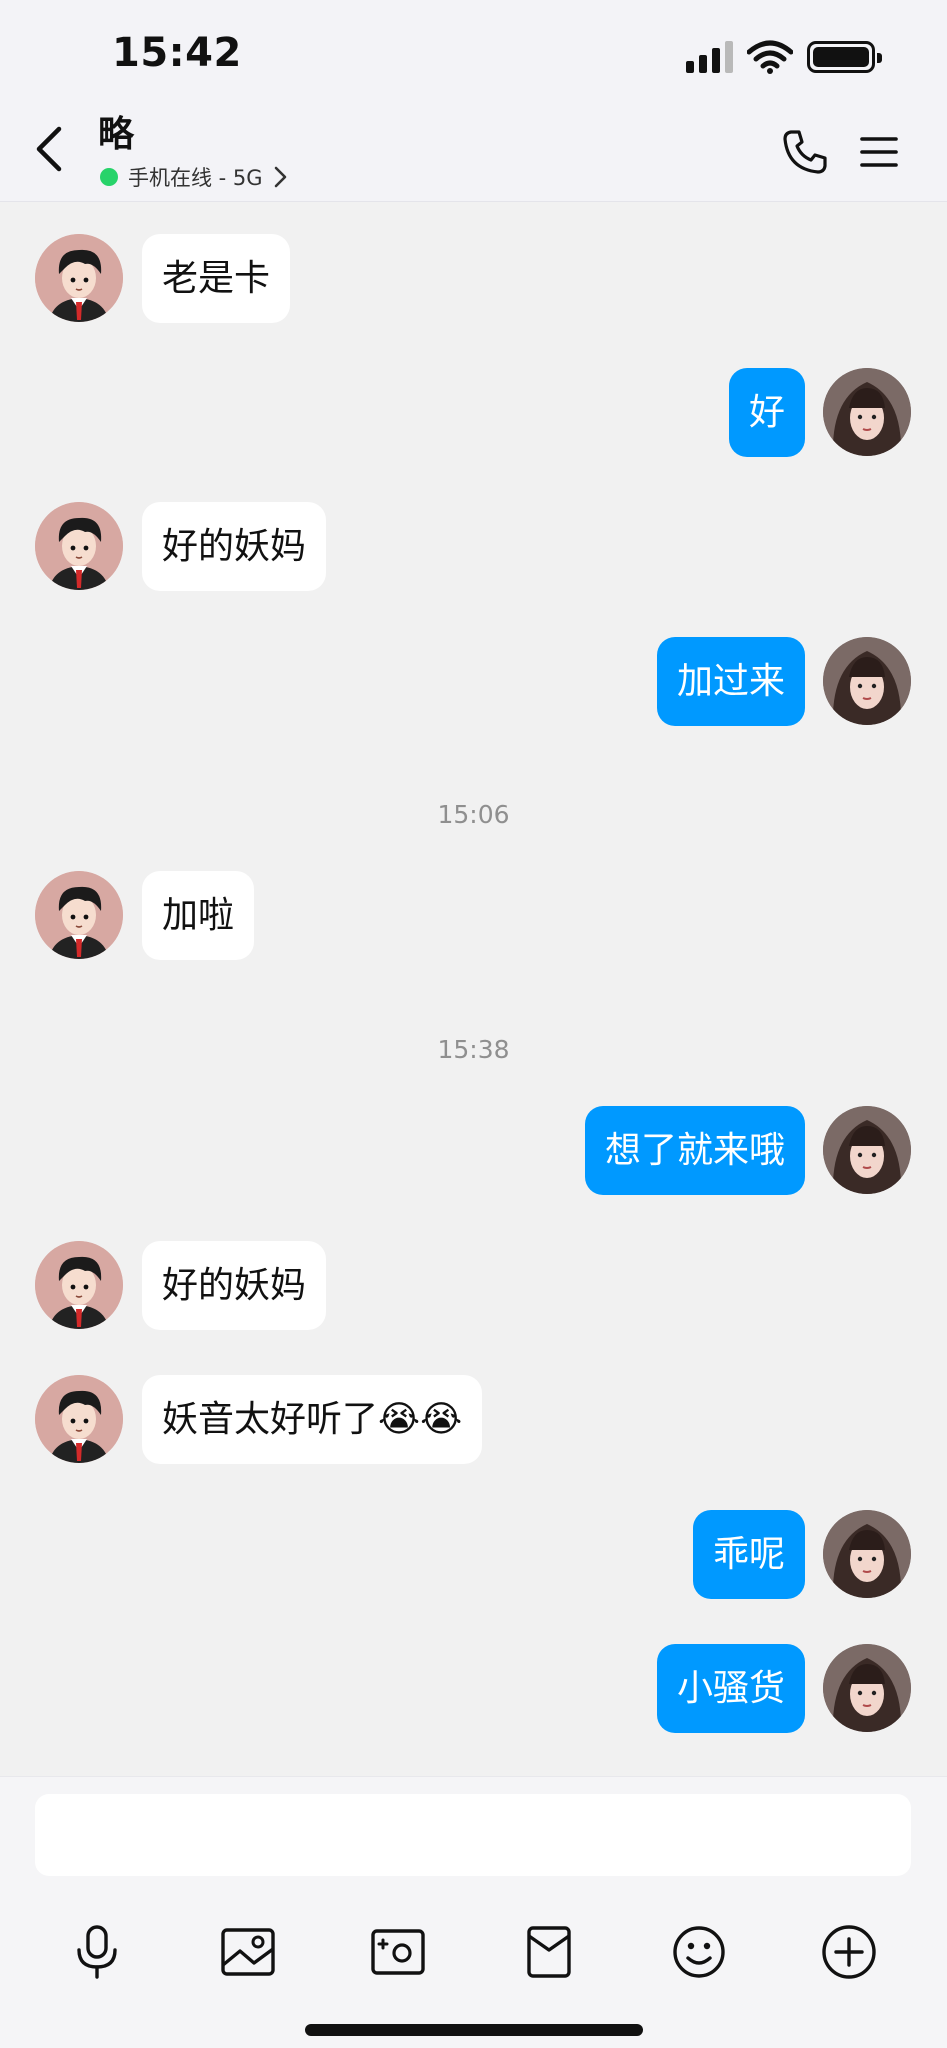 This screenshot has width=947, height=2048. I want to click on sent-message-bubble: 好, so click(766, 412).